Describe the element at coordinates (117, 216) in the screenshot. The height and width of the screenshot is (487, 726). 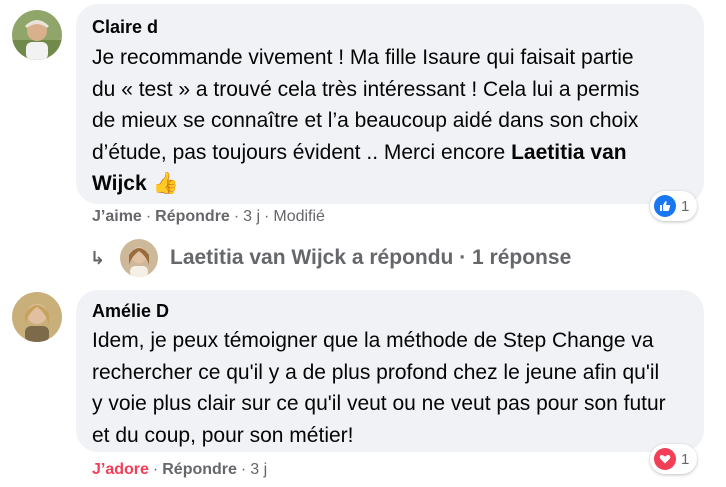
I see `like-action: J’aime` at that location.